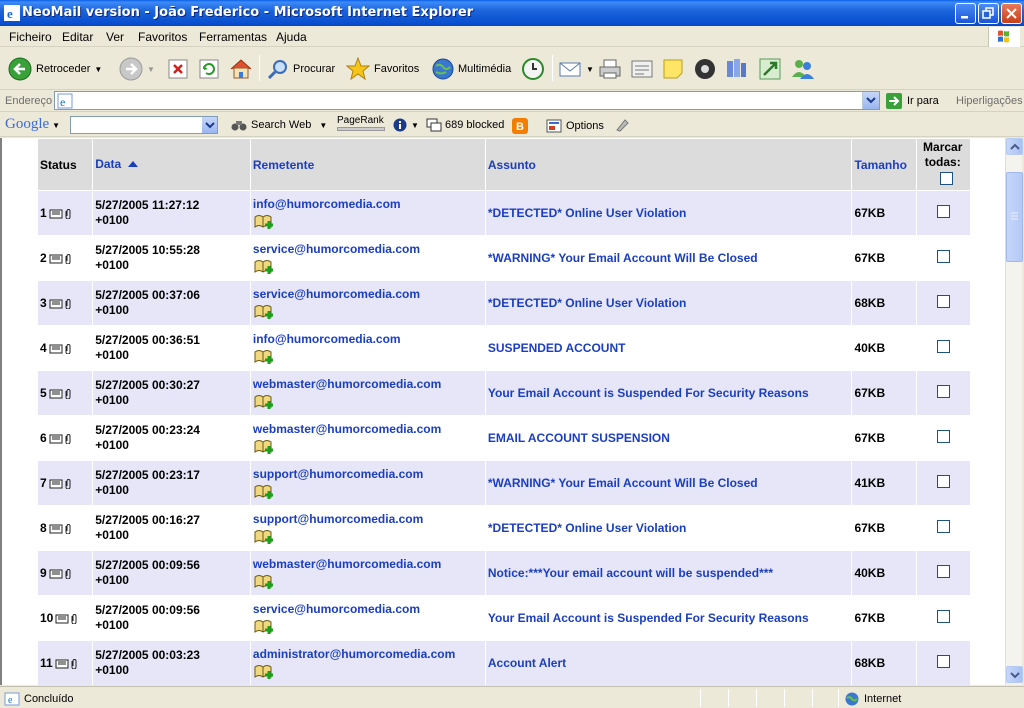 Image resolution: width=1024 pixels, height=708 pixels. What do you see at coordinates (178, 69) in the screenshot?
I see `stop-button` at bounding box center [178, 69].